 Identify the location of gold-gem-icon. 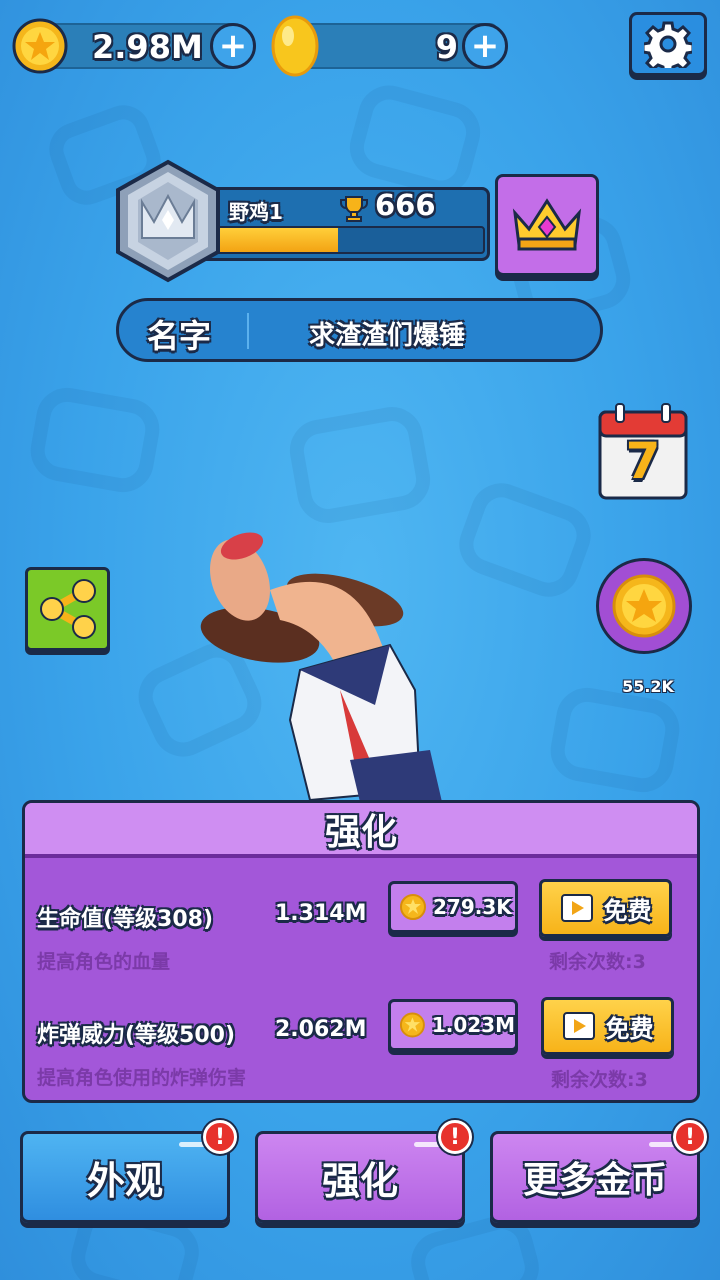
(295, 46).